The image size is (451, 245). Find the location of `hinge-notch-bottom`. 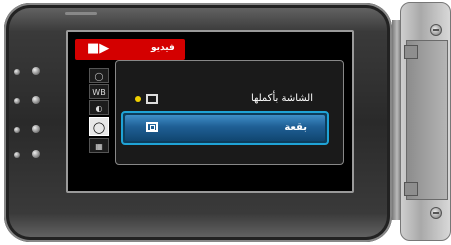

hinge-notch-bottom is located at coordinates (411, 189).